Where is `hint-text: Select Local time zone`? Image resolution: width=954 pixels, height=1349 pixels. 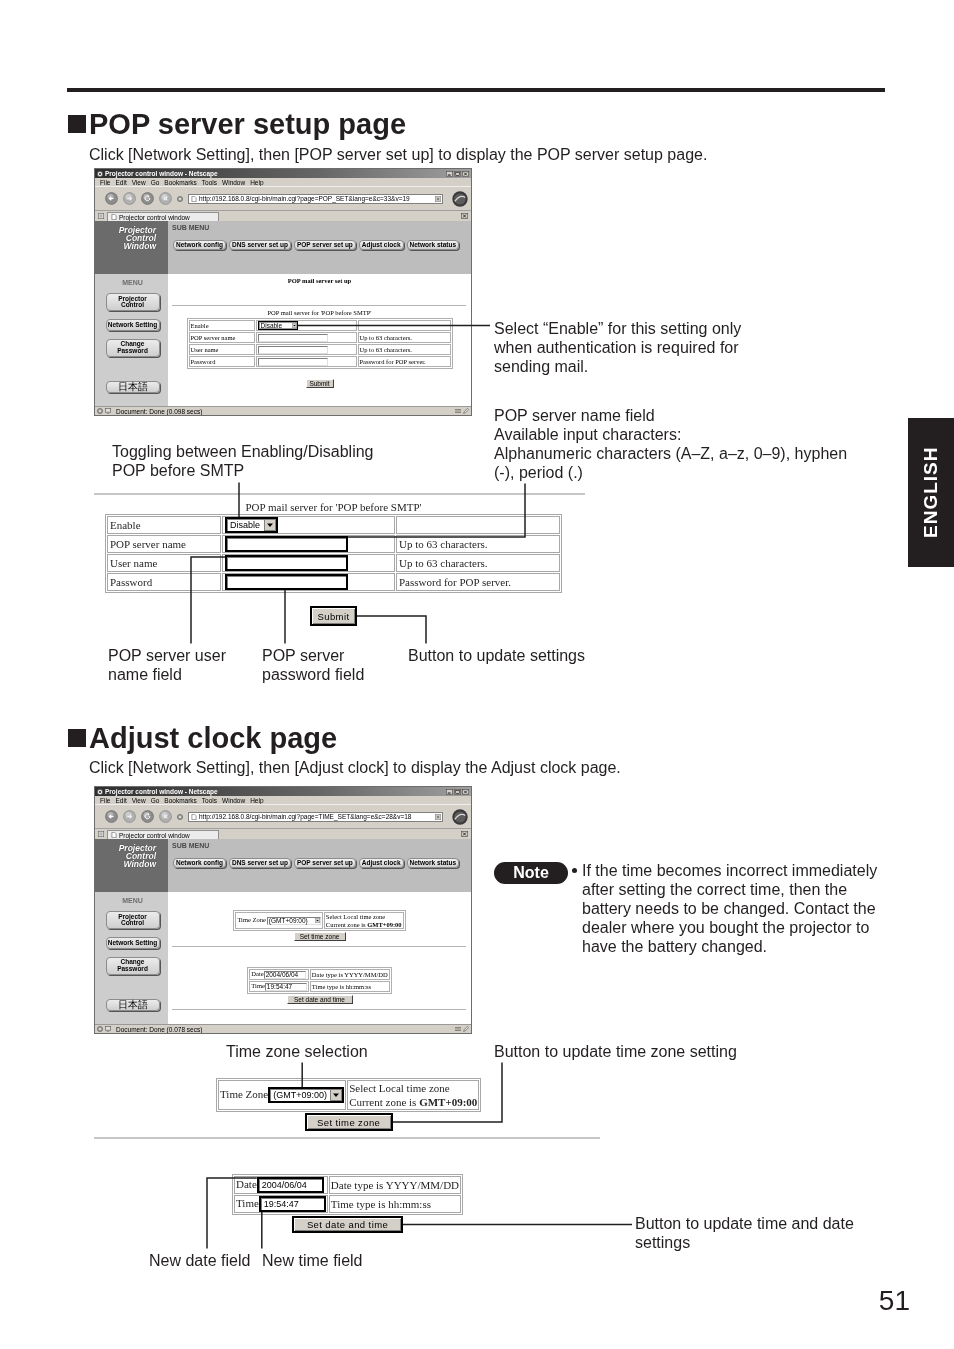
hint-text: Select Local time zone is located at coordinates (399, 1088).